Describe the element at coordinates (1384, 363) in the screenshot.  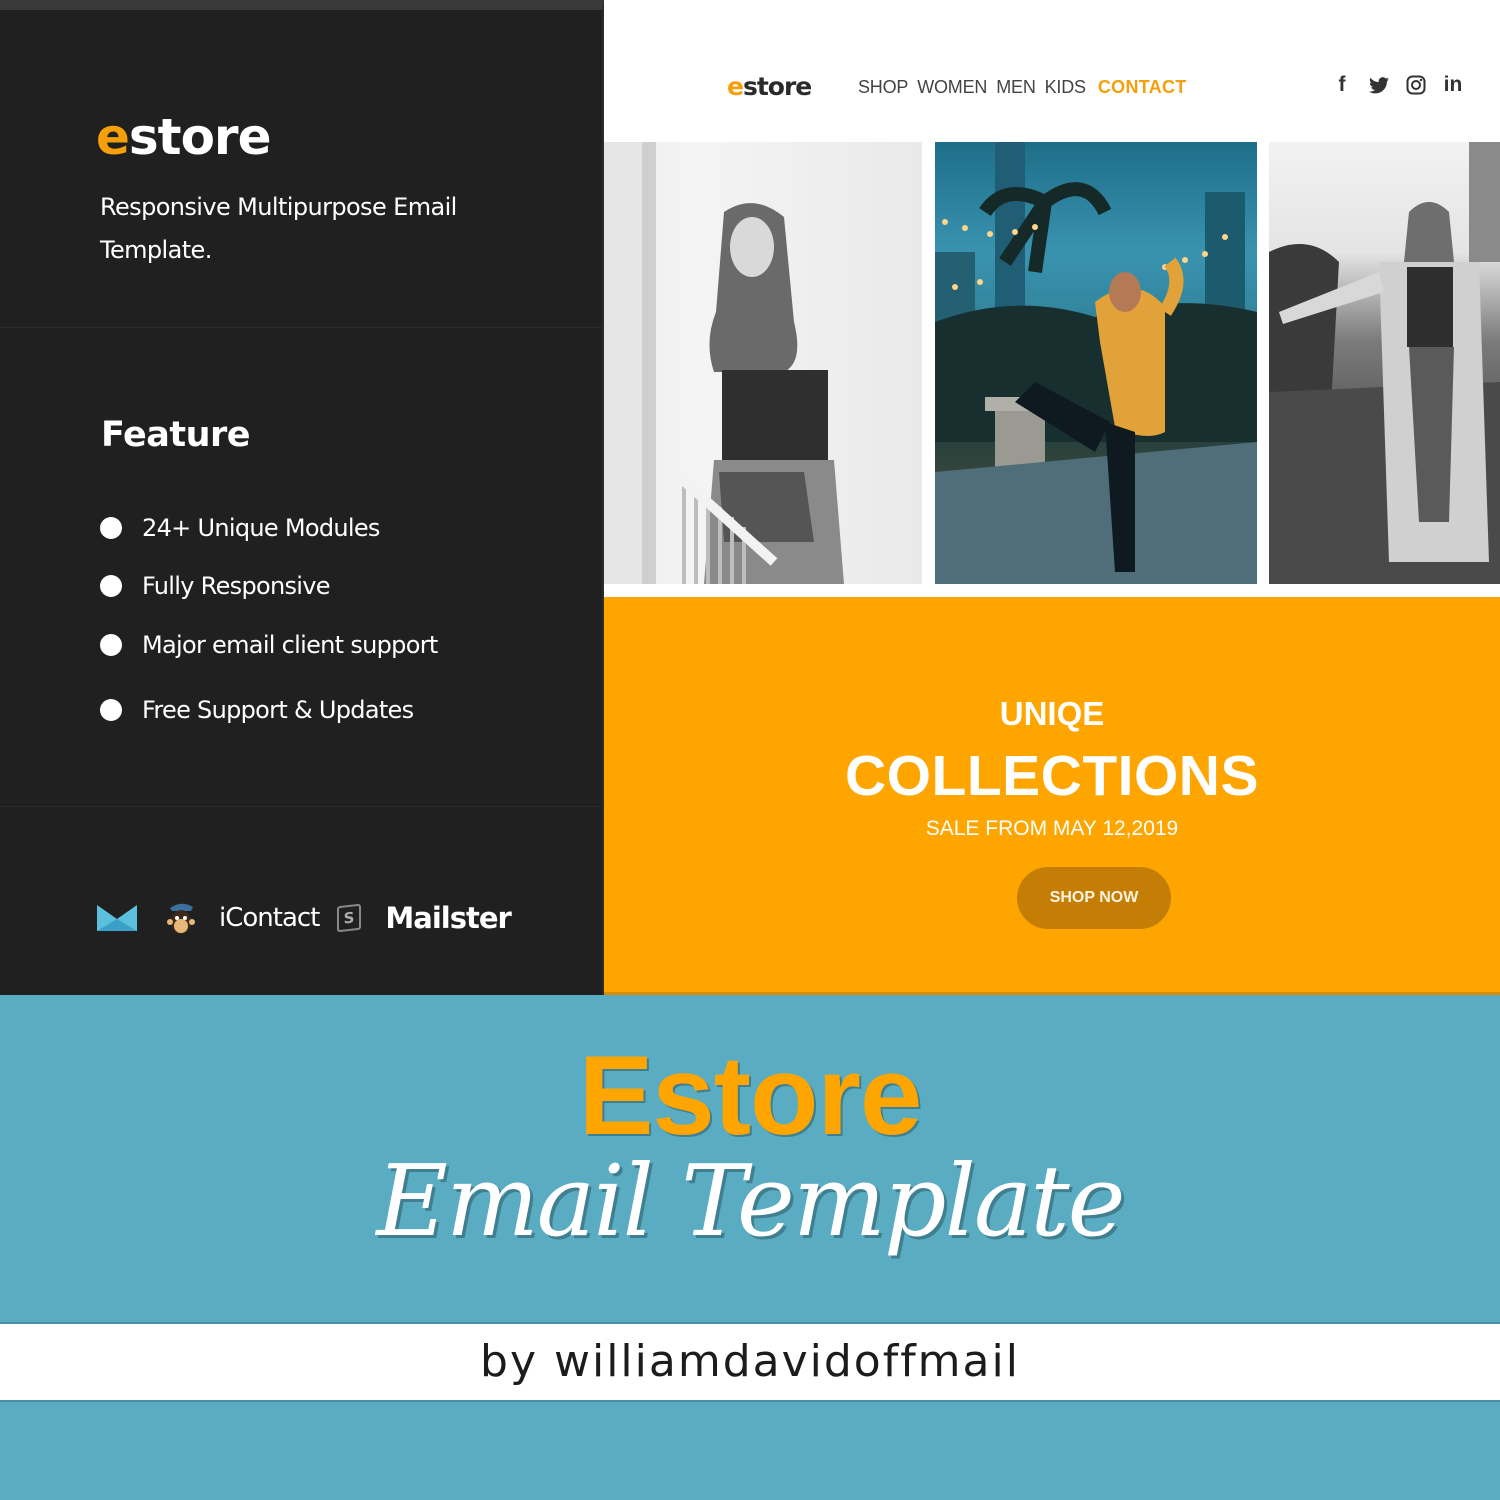
I see `photo-woman-walking` at that location.